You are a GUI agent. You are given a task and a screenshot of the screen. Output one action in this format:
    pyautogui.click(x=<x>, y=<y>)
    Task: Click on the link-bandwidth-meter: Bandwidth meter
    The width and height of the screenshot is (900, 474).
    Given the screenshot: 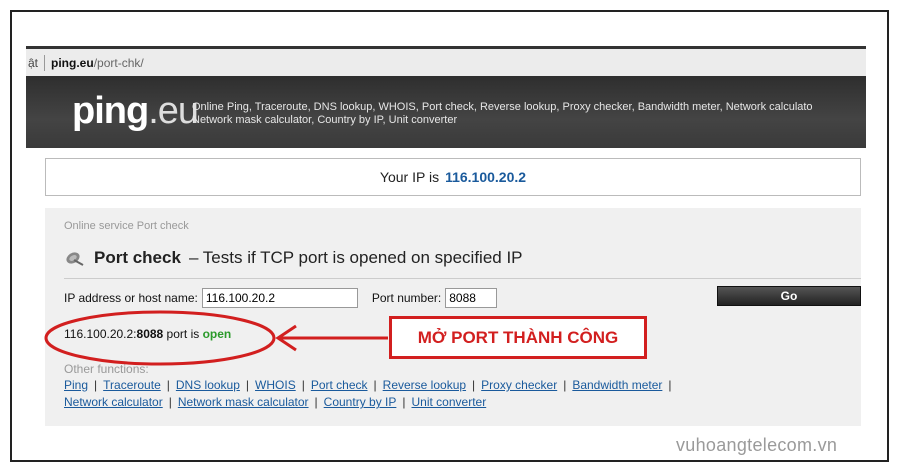 What is the action you would take?
    pyautogui.click(x=617, y=385)
    